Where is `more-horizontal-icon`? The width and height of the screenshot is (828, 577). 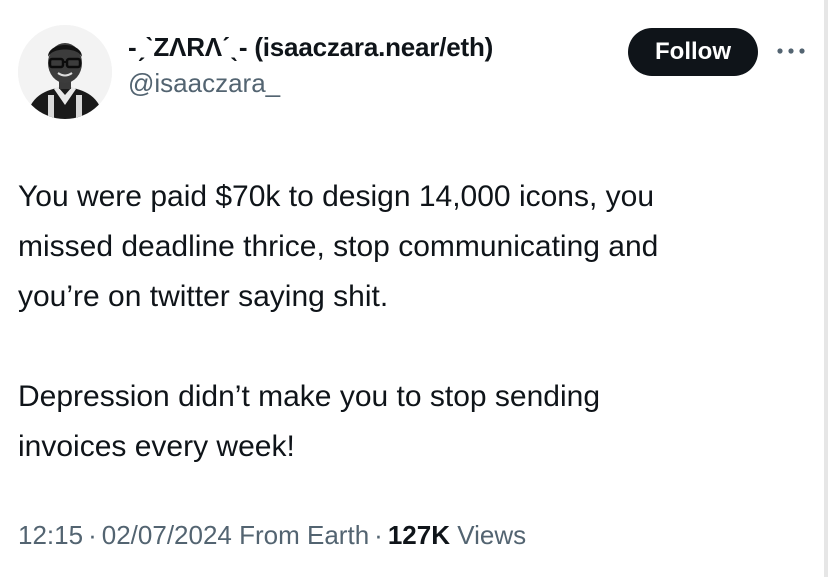
more-horizontal-icon is located at coordinates (791, 51).